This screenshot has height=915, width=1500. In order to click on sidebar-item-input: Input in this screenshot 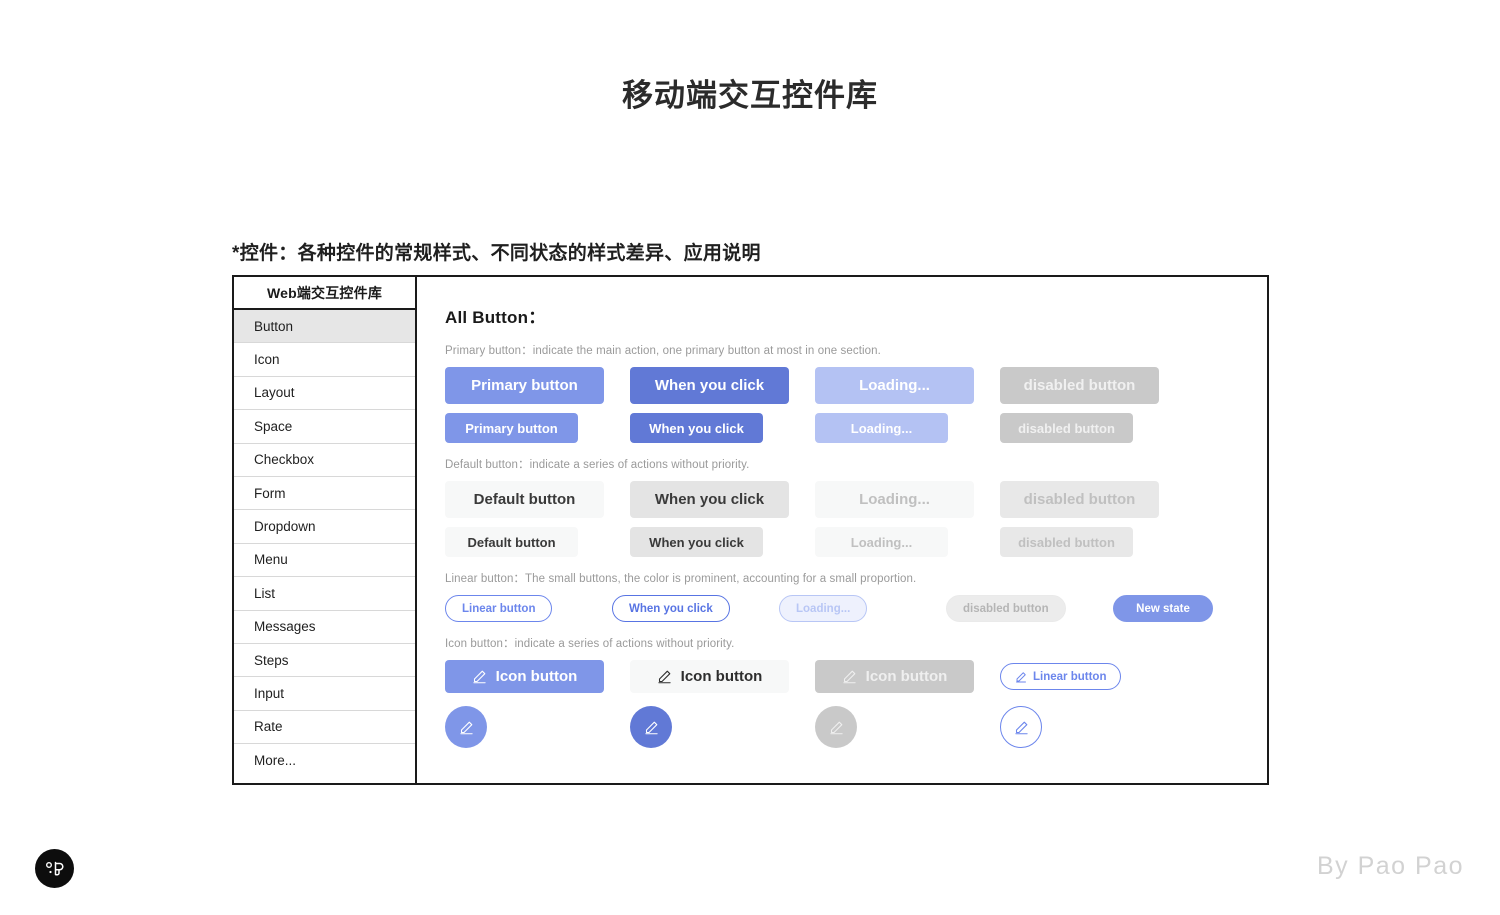, I will do `click(324, 694)`.